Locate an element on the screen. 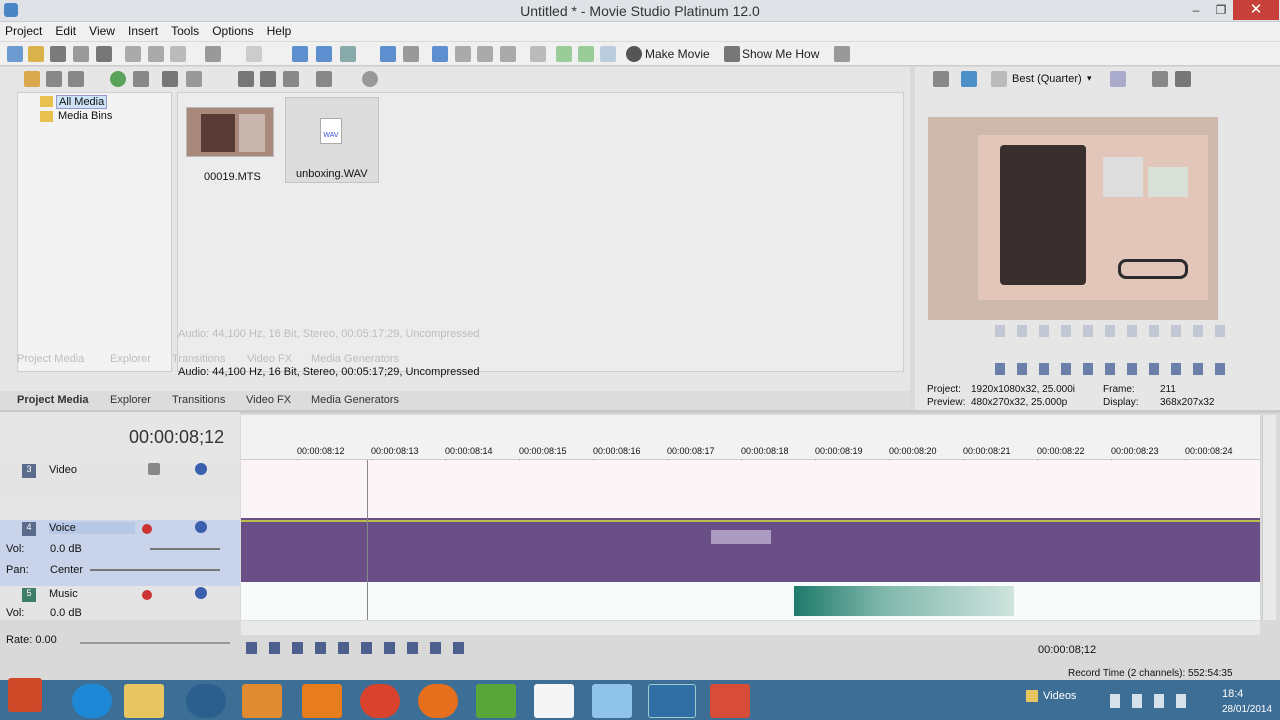 This screenshot has height=720, width=1280. track-video: 3 Video is located at coordinates (120, 482).